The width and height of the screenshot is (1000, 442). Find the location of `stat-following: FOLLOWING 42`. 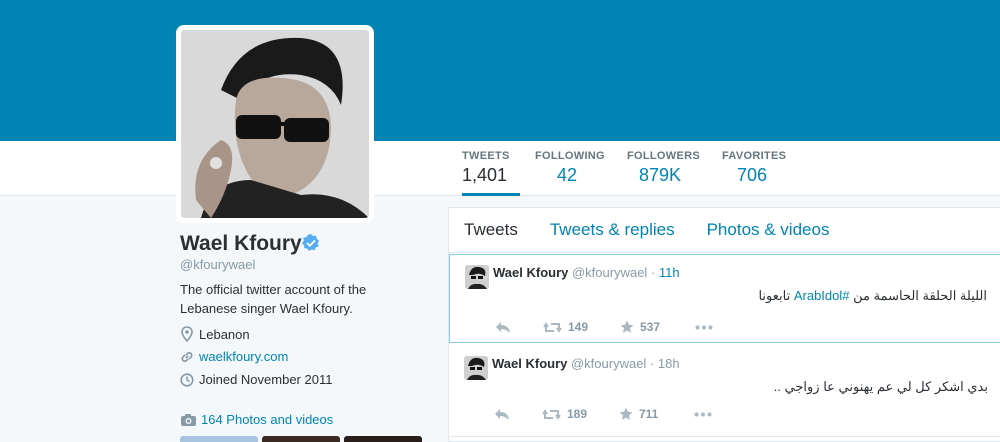

stat-following: FOLLOWING 42 is located at coordinates (570, 173).